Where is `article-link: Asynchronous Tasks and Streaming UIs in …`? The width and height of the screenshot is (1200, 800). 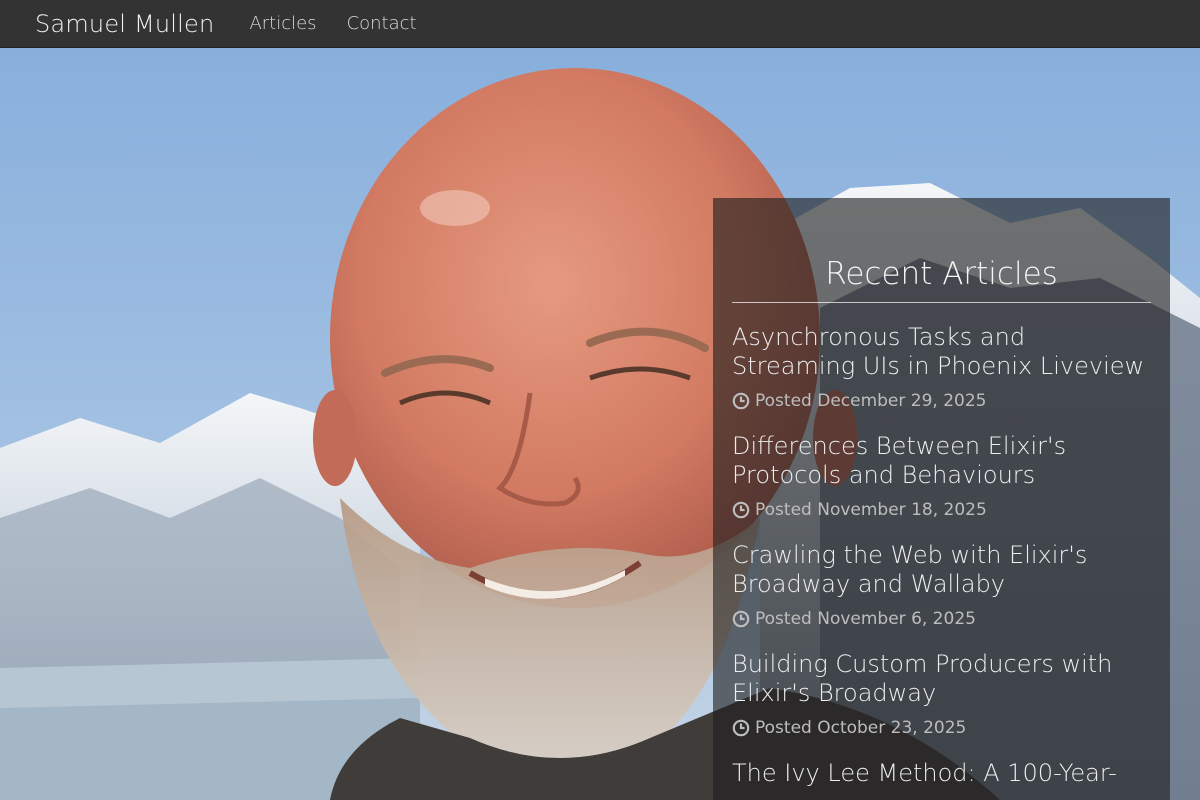 article-link: Asynchronous Tasks and Streaming UIs in … is located at coordinates (941, 352).